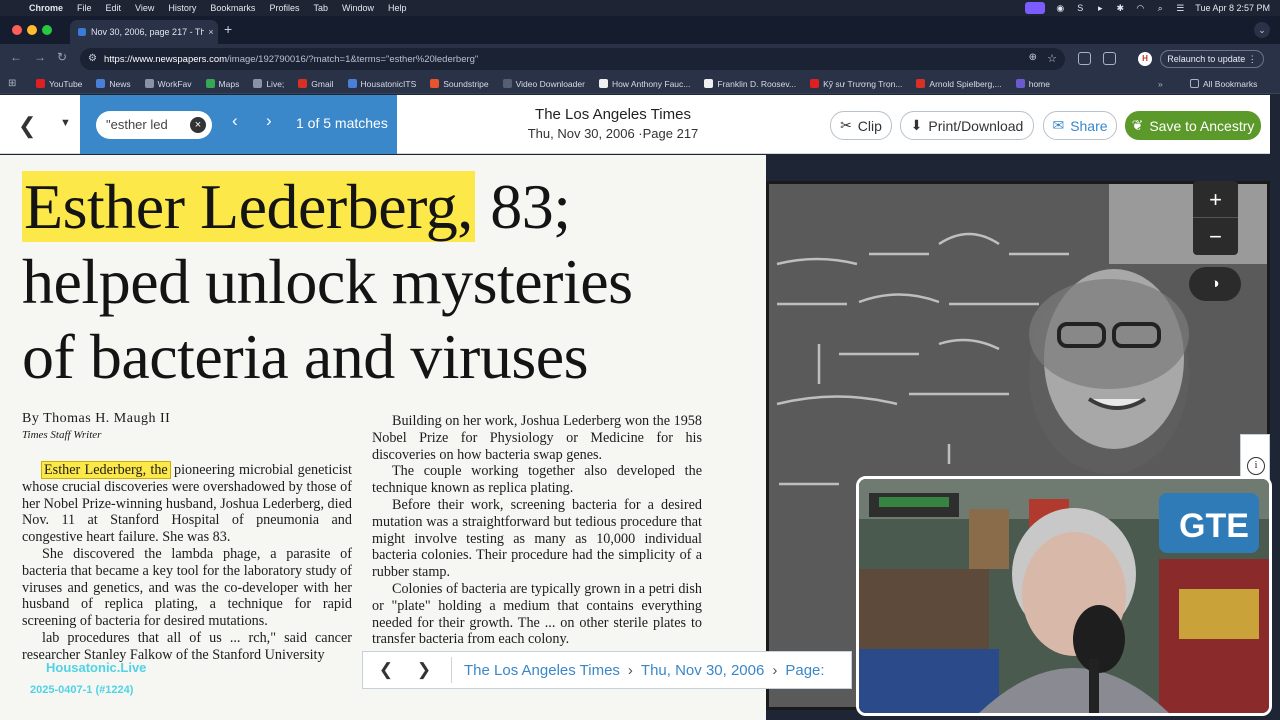 The width and height of the screenshot is (1280, 720). What do you see at coordinates (1215, 236) in the screenshot?
I see `zoom-out-button: −` at bounding box center [1215, 236].